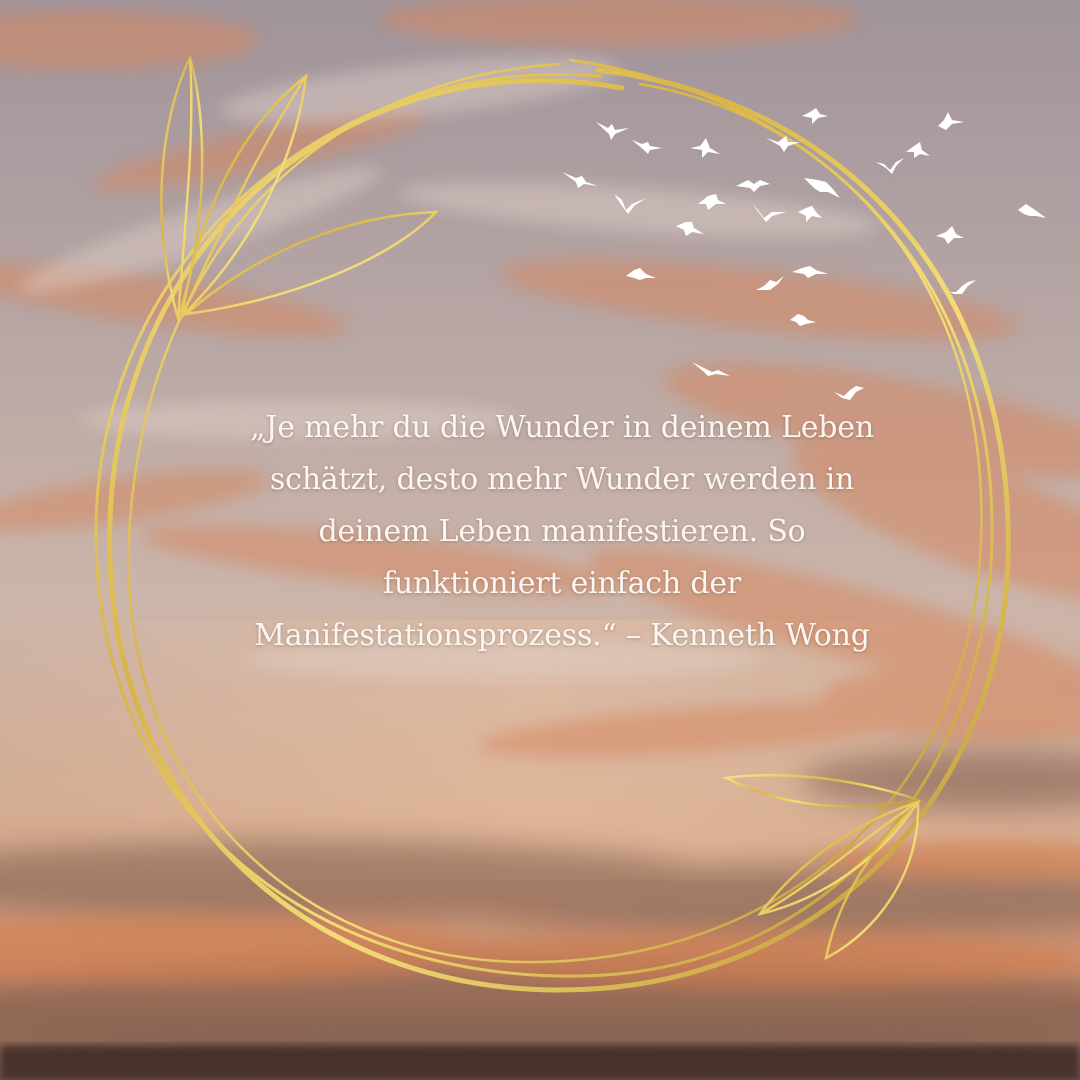 The height and width of the screenshot is (1080, 1080). Describe the element at coordinates (562, 583) in the screenshot. I see `quote-line-4: funktioniert einfach der` at that location.